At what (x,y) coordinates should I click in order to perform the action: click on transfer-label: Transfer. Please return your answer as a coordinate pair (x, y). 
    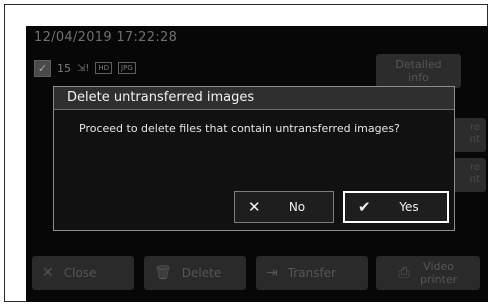
    Looking at the image, I should click on (311, 273).